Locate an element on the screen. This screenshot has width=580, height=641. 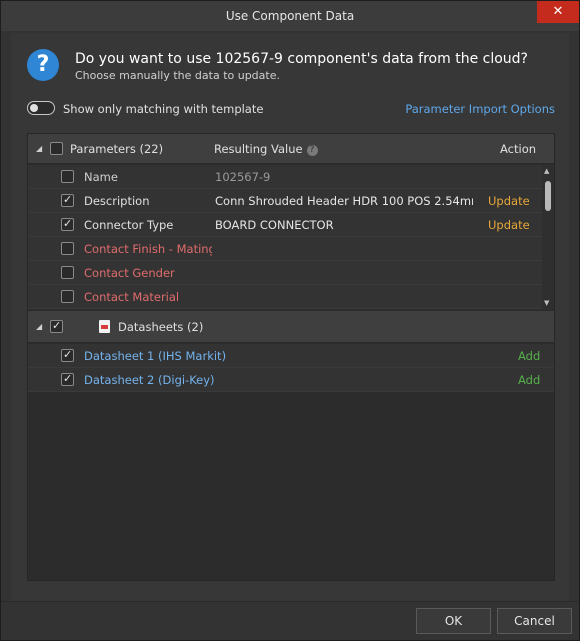
datasheets-select-all-checkbox is located at coordinates (56, 326).